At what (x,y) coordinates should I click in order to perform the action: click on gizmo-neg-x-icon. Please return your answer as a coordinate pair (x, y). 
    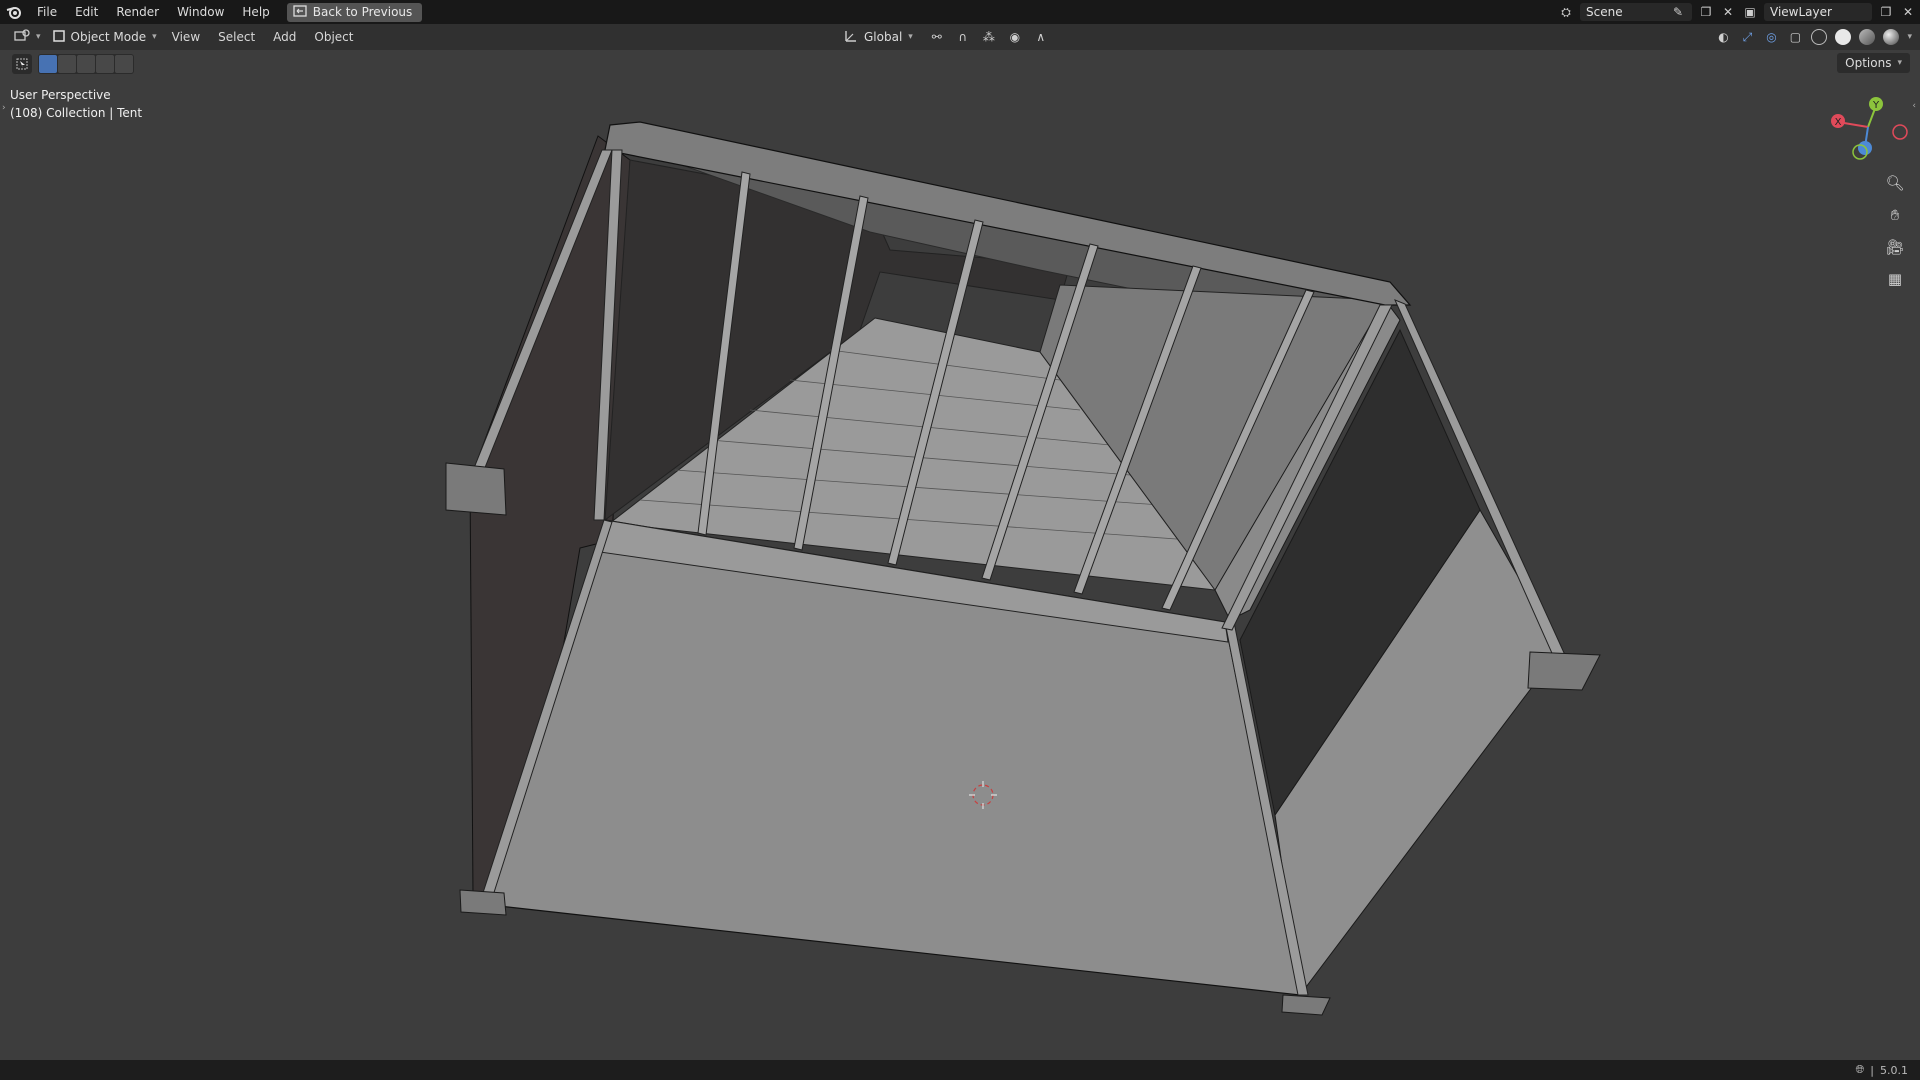
    Looking at the image, I should click on (1900, 132).